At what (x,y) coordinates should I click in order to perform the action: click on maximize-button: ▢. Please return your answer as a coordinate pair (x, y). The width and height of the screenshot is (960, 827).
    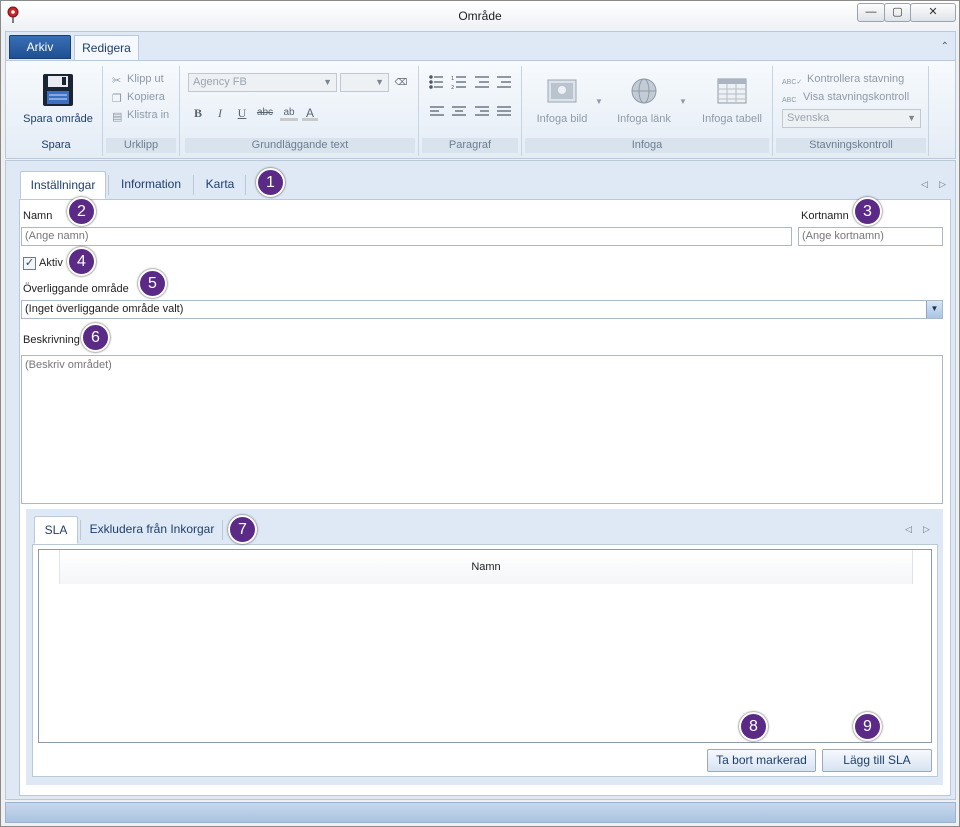
    Looking at the image, I should click on (897, 12).